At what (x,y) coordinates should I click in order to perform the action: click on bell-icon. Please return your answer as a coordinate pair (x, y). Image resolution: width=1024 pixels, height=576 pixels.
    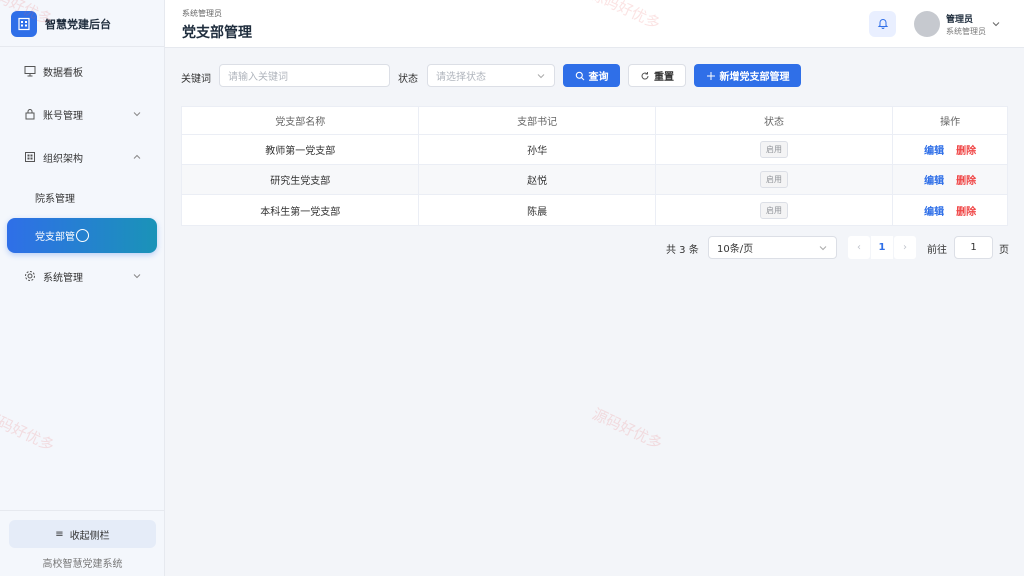
    Looking at the image, I should click on (883, 24).